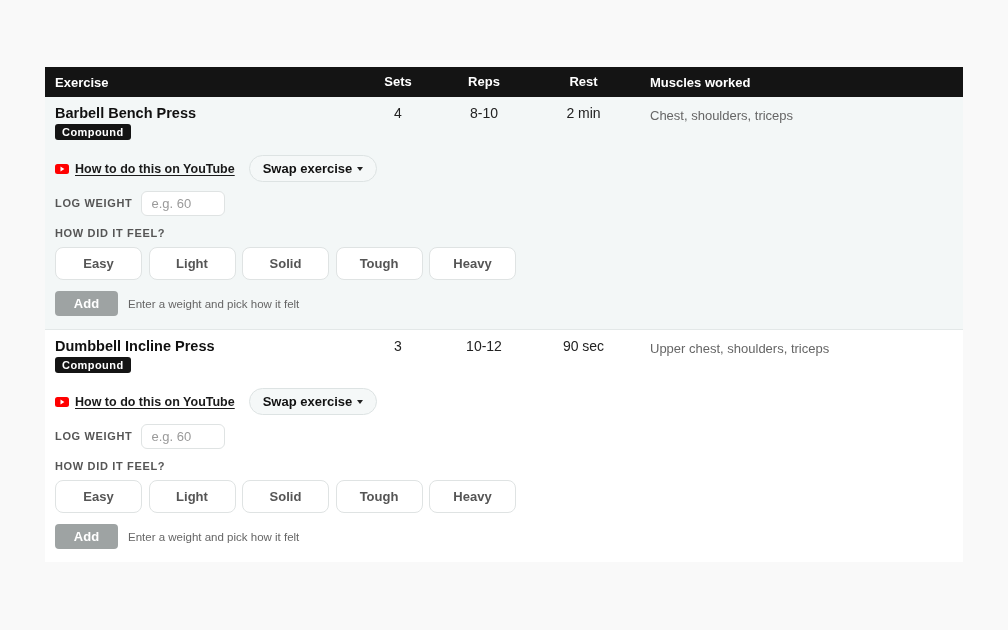 This screenshot has width=1008, height=630. What do you see at coordinates (398, 113) in the screenshot?
I see `sets-value: 4` at bounding box center [398, 113].